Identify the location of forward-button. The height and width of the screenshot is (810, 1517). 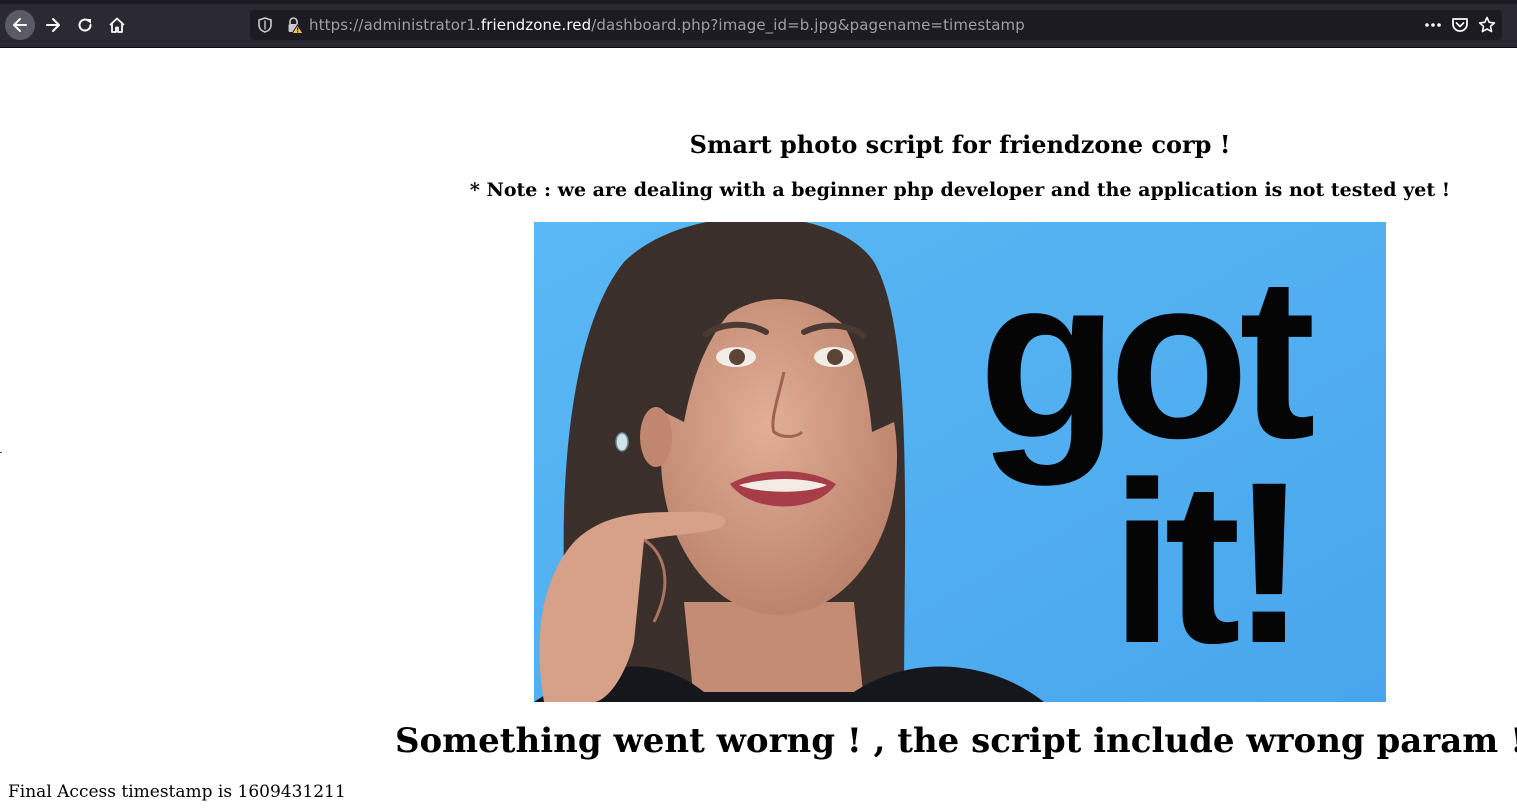
(53, 25).